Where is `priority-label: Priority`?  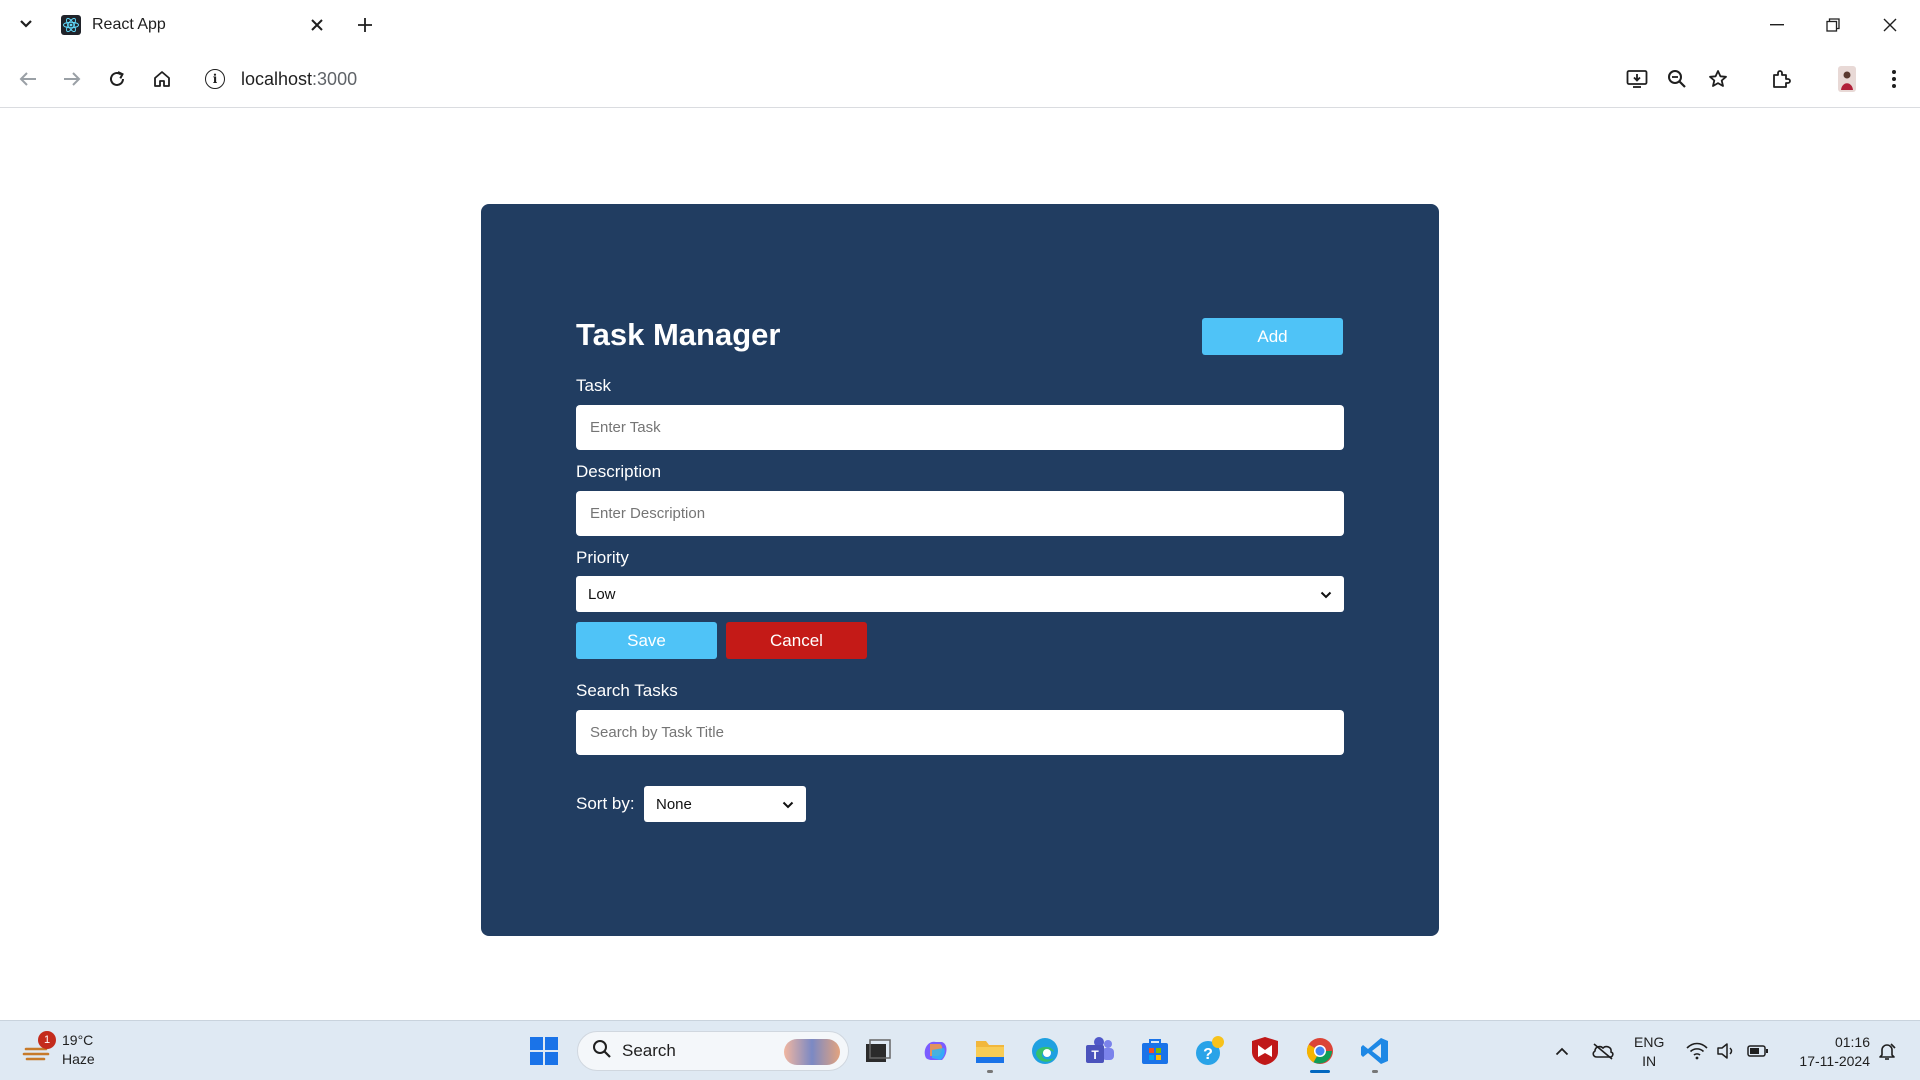
priority-label: Priority is located at coordinates (602, 557).